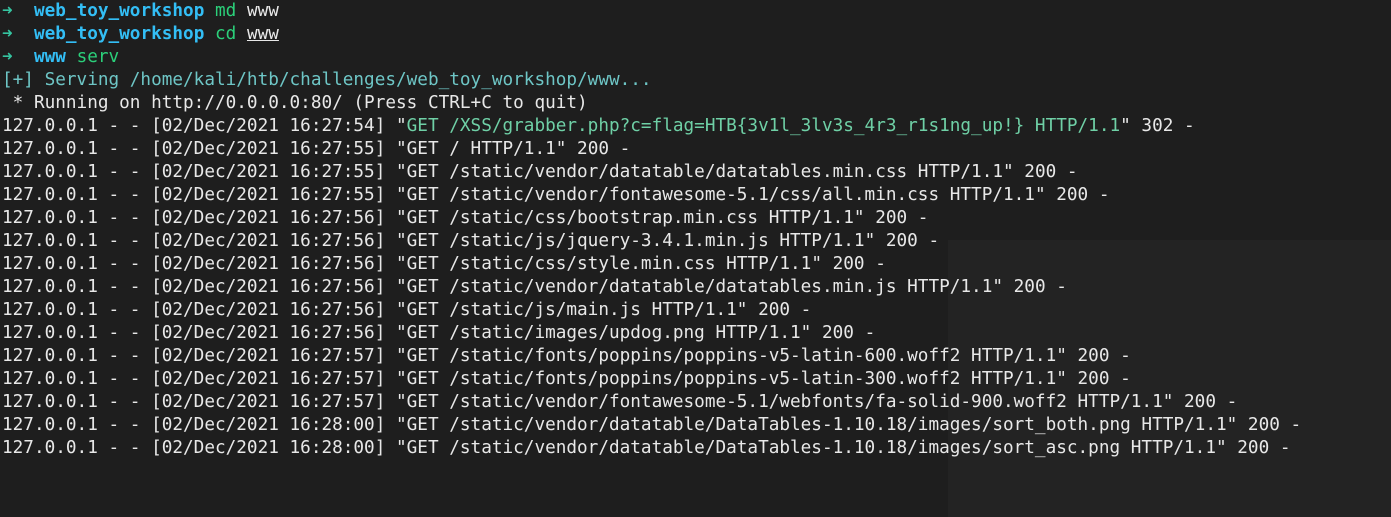 Image resolution: width=1391 pixels, height=517 pixels. Describe the element at coordinates (49, 57) in the screenshot. I see `prompt-directory: www` at that location.